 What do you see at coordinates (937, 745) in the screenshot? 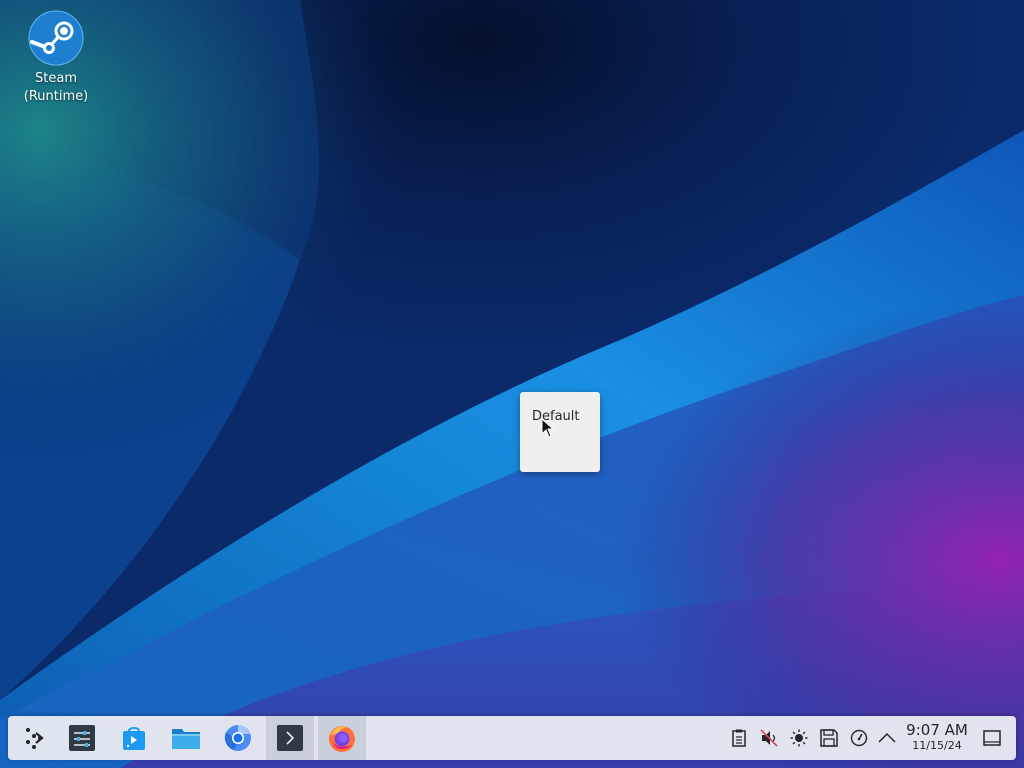
I see `clock-date: 11/15/24` at bounding box center [937, 745].